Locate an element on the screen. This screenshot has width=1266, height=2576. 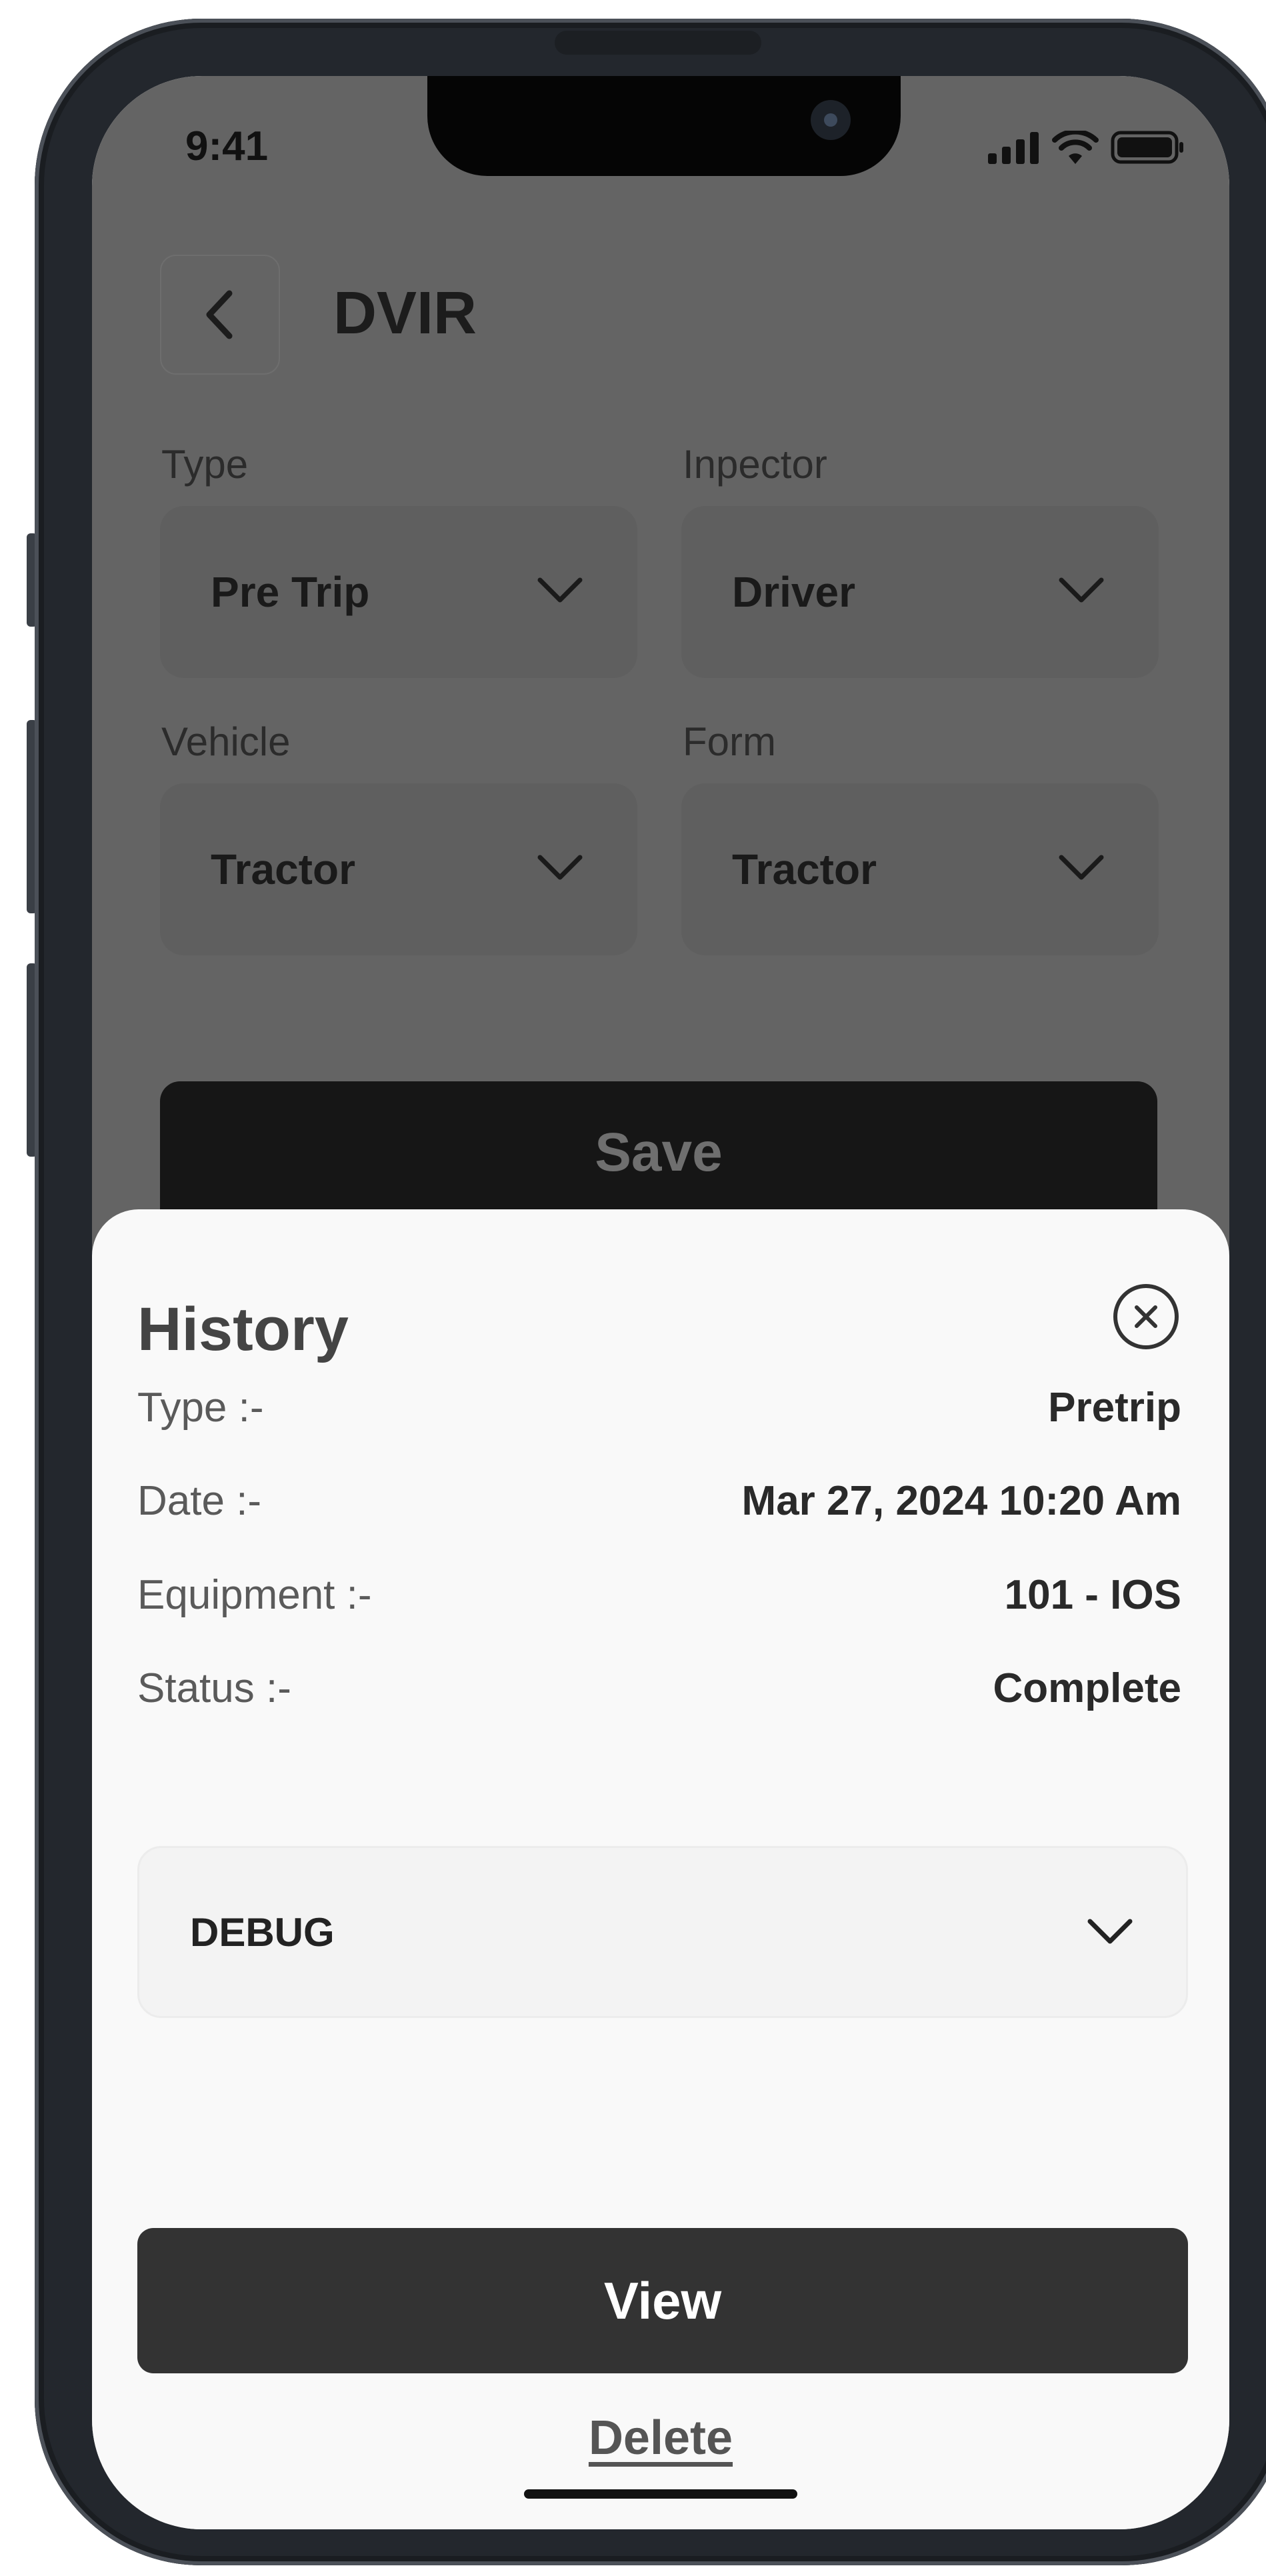
type-row-label: Type :- is located at coordinates (200, 1408).